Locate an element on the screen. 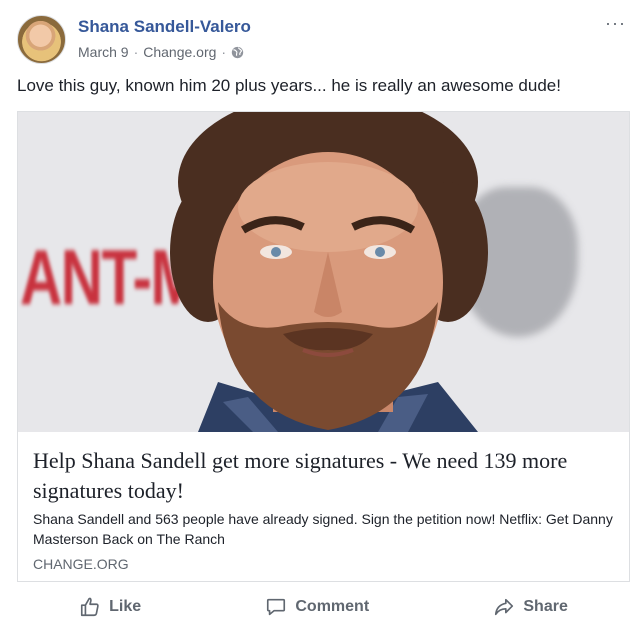 This screenshot has height=635, width=638. share-button: Share is located at coordinates (530, 607).